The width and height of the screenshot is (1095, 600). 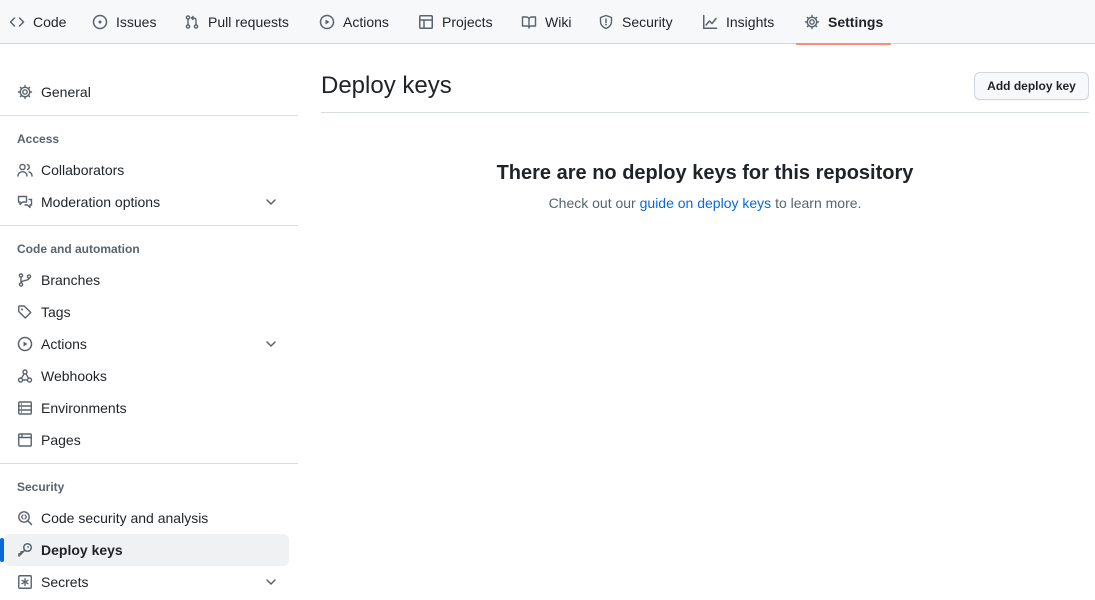 What do you see at coordinates (25, 582) in the screenshot?
I see `key-asterisk-icon` at bounding box center [25, 582].